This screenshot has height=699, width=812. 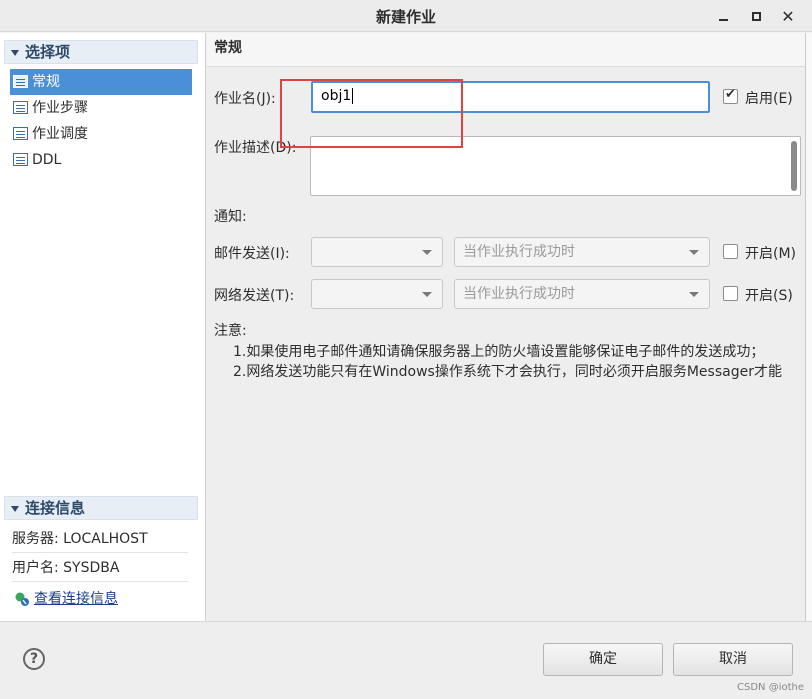 I want to click on net-target-select, so click(x=377, y=294).